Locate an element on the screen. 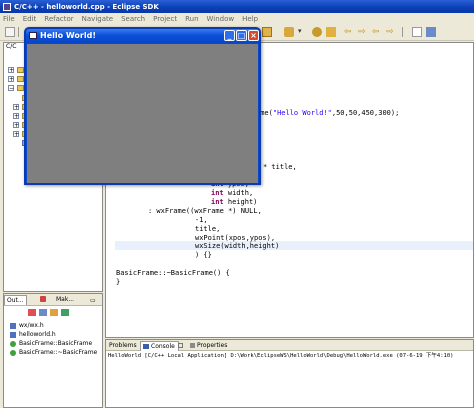 The width and height of the screenshot is (474, 408). c-perspective-icon is located at coordinates (417, 32).